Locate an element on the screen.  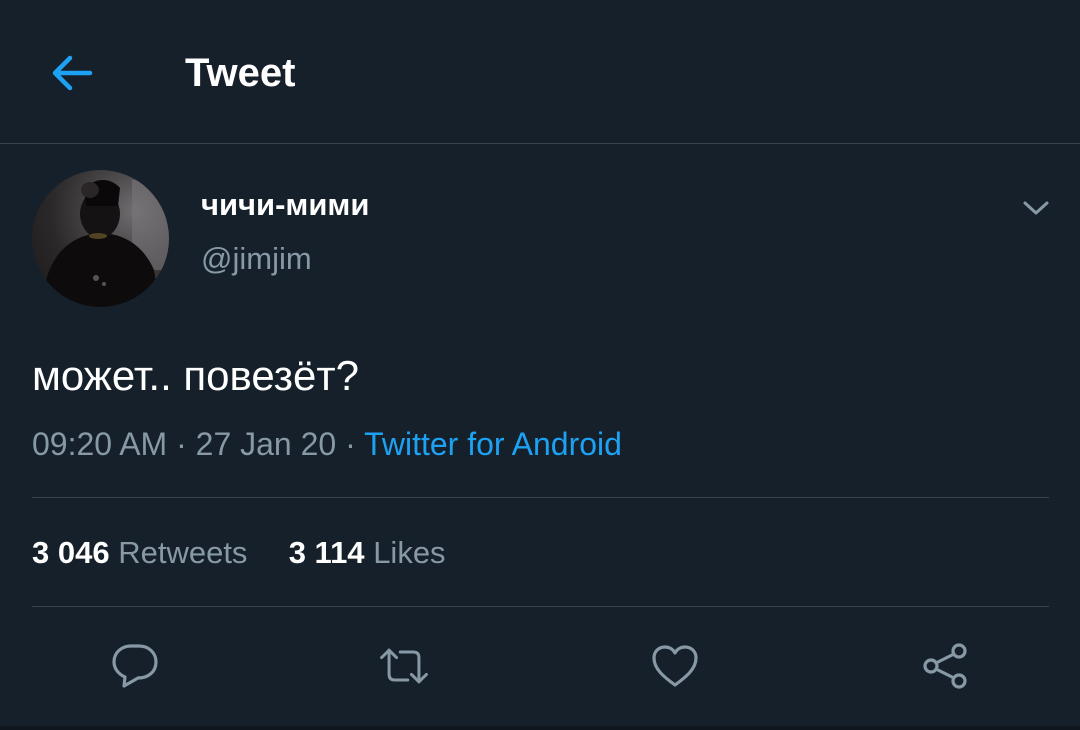
share-button is located at coordinates (945, 666).